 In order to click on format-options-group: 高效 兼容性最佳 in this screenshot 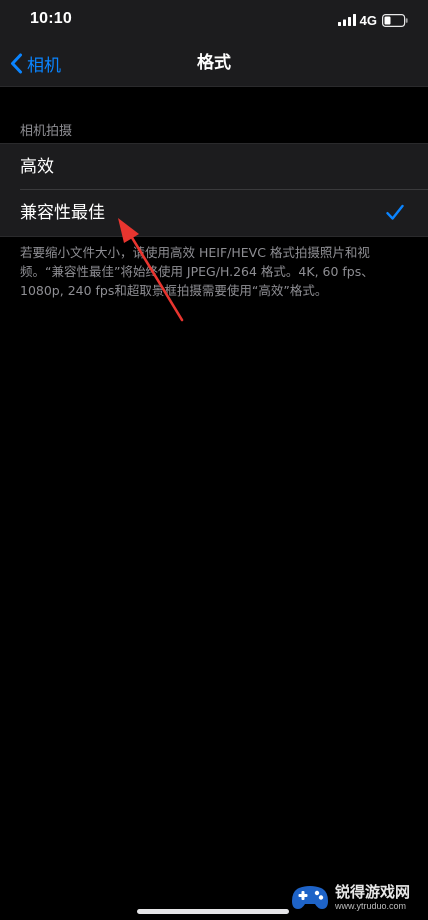, I will do `click(214, 190)`.